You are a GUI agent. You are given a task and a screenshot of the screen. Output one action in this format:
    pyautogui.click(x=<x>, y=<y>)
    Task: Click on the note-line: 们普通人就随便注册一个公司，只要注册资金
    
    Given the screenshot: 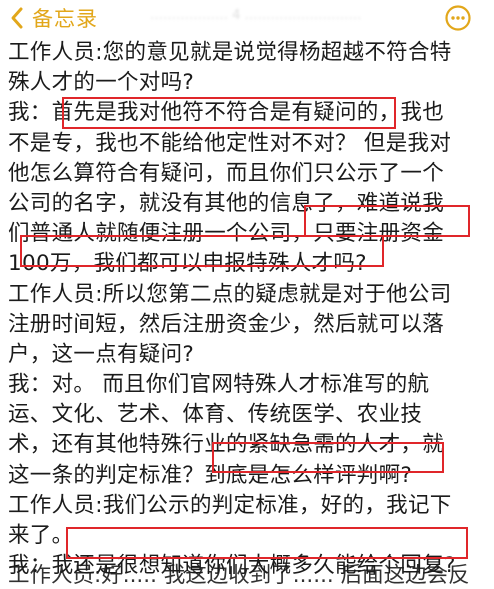 What is the action you would take?
    pyautogui.click(x=226, y=234)
    